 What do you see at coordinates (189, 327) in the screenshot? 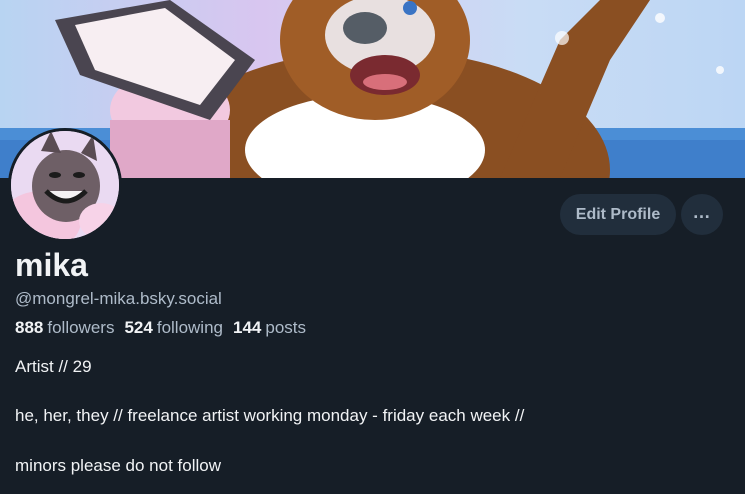
I see `following-label: following` at bounding box center [189, 327].